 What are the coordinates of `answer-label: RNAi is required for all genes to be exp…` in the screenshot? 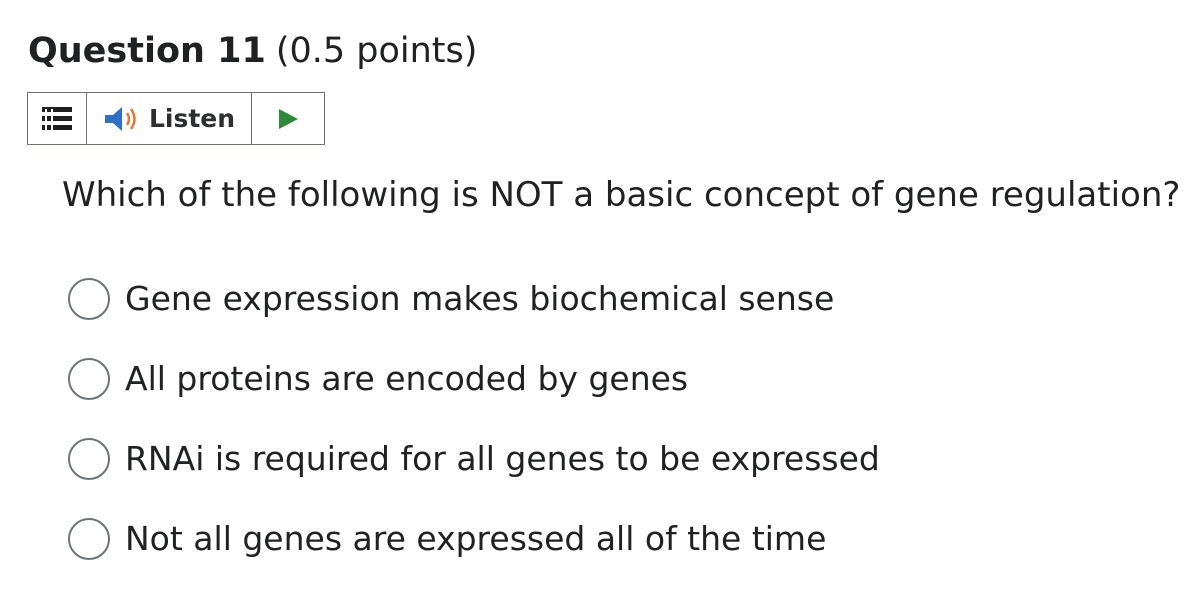 It's located at (502, 459).